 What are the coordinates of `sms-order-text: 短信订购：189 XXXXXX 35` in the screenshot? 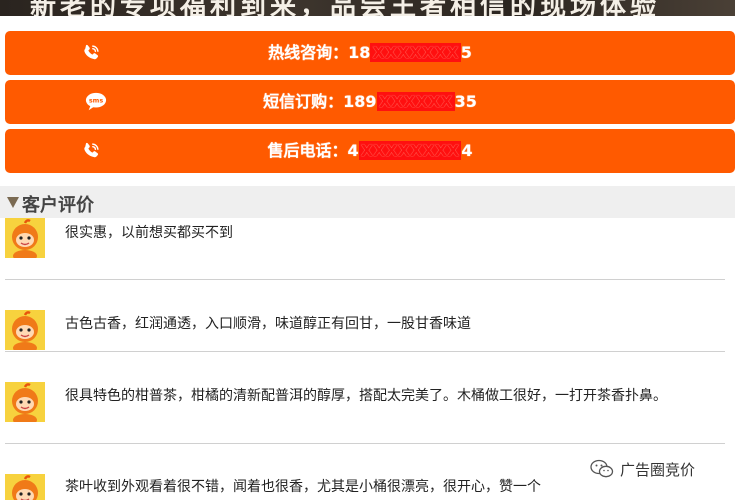 It's located at (370, 102).